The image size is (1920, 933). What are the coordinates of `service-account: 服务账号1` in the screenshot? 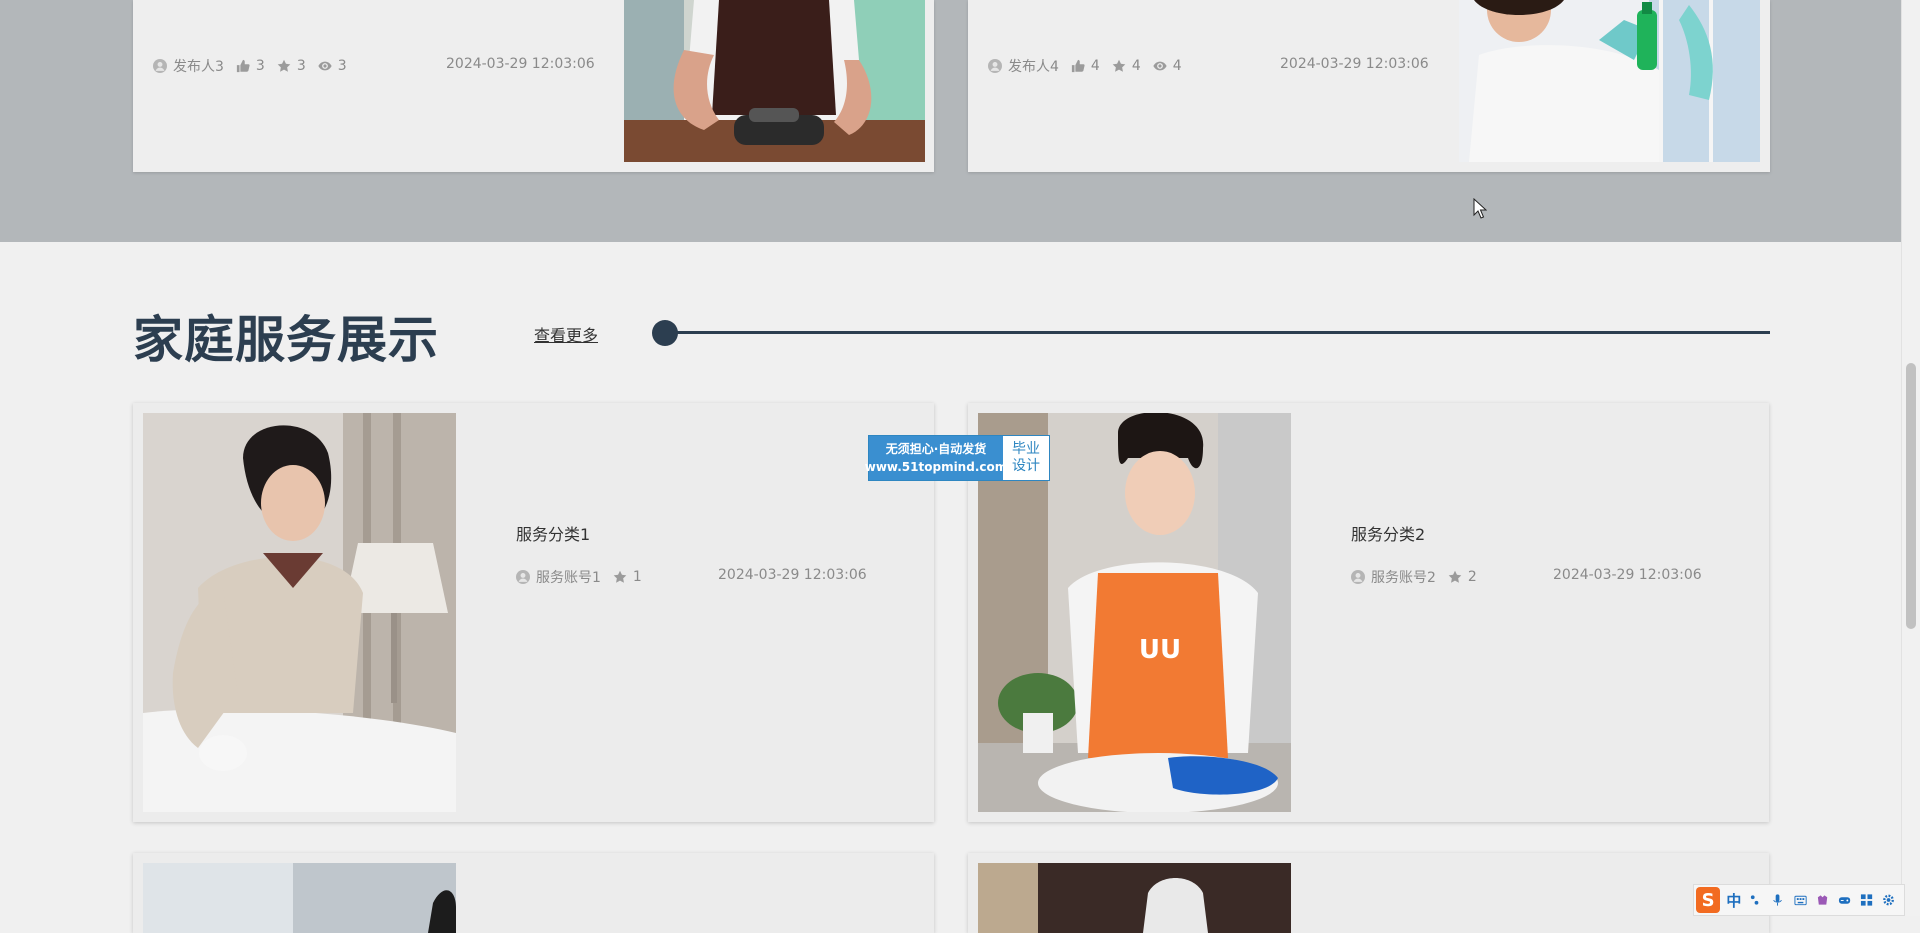 It's located at (558, 577).